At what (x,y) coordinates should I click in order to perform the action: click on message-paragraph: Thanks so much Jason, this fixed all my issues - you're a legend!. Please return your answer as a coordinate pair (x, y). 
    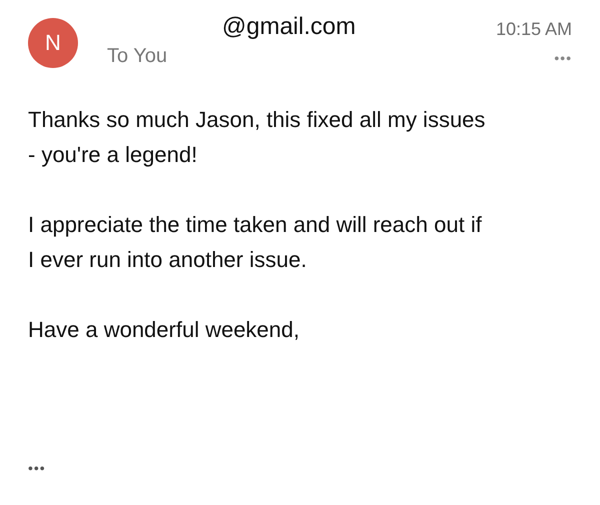
    Looking at the image, I should click on (257, 137).